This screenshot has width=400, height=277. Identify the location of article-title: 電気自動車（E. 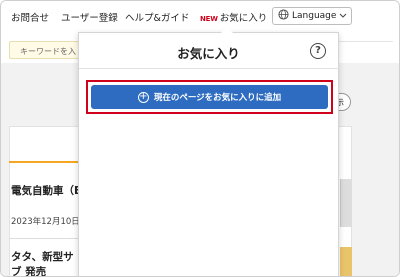
(46, 190).